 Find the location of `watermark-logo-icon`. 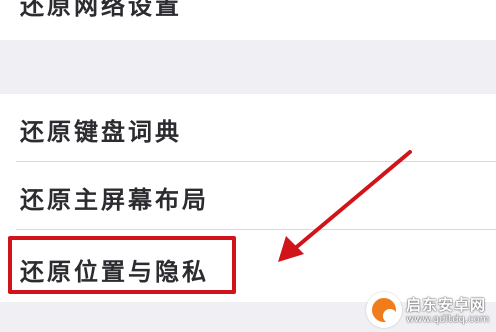

watermark-logo-icon is located at coordinates (384, 310).